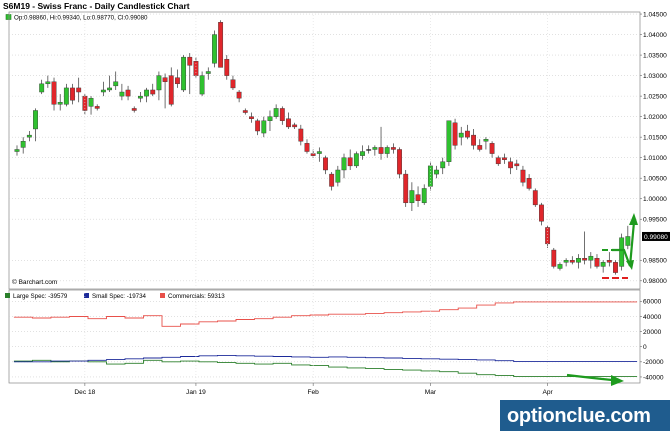 This screenshot has height=431, width=670. I want to click on x-tick-label: Feb, so click(313, 392).